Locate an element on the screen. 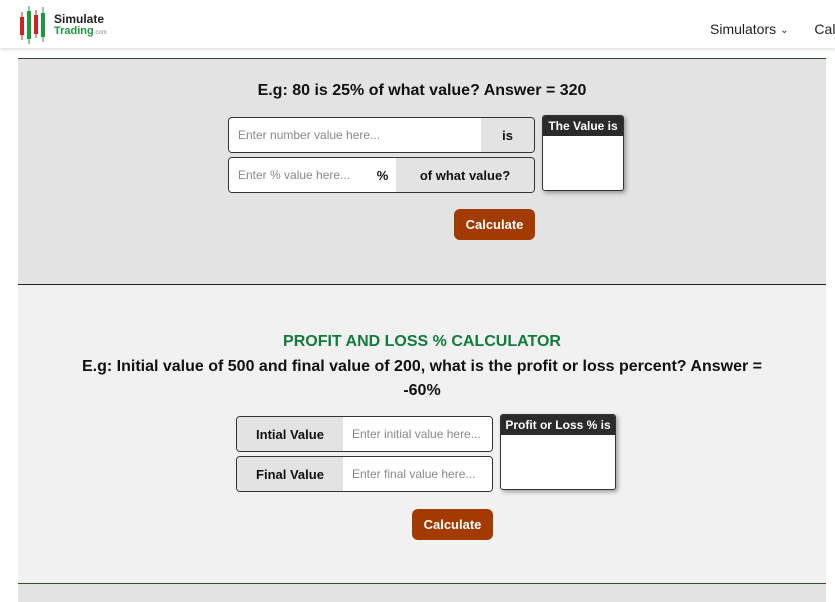 This screenshot has width=835, height=602. number-input-group: is is located at coordinates (381, 135).